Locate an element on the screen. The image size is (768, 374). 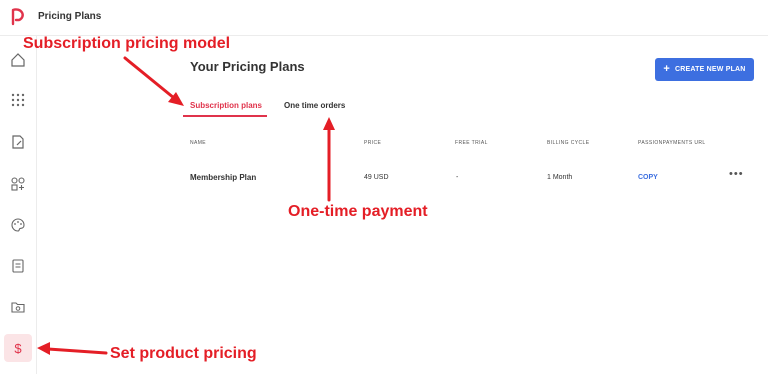
column-header-billing-cycle: BILLING CYCLE is located at coordinates (568, 143).